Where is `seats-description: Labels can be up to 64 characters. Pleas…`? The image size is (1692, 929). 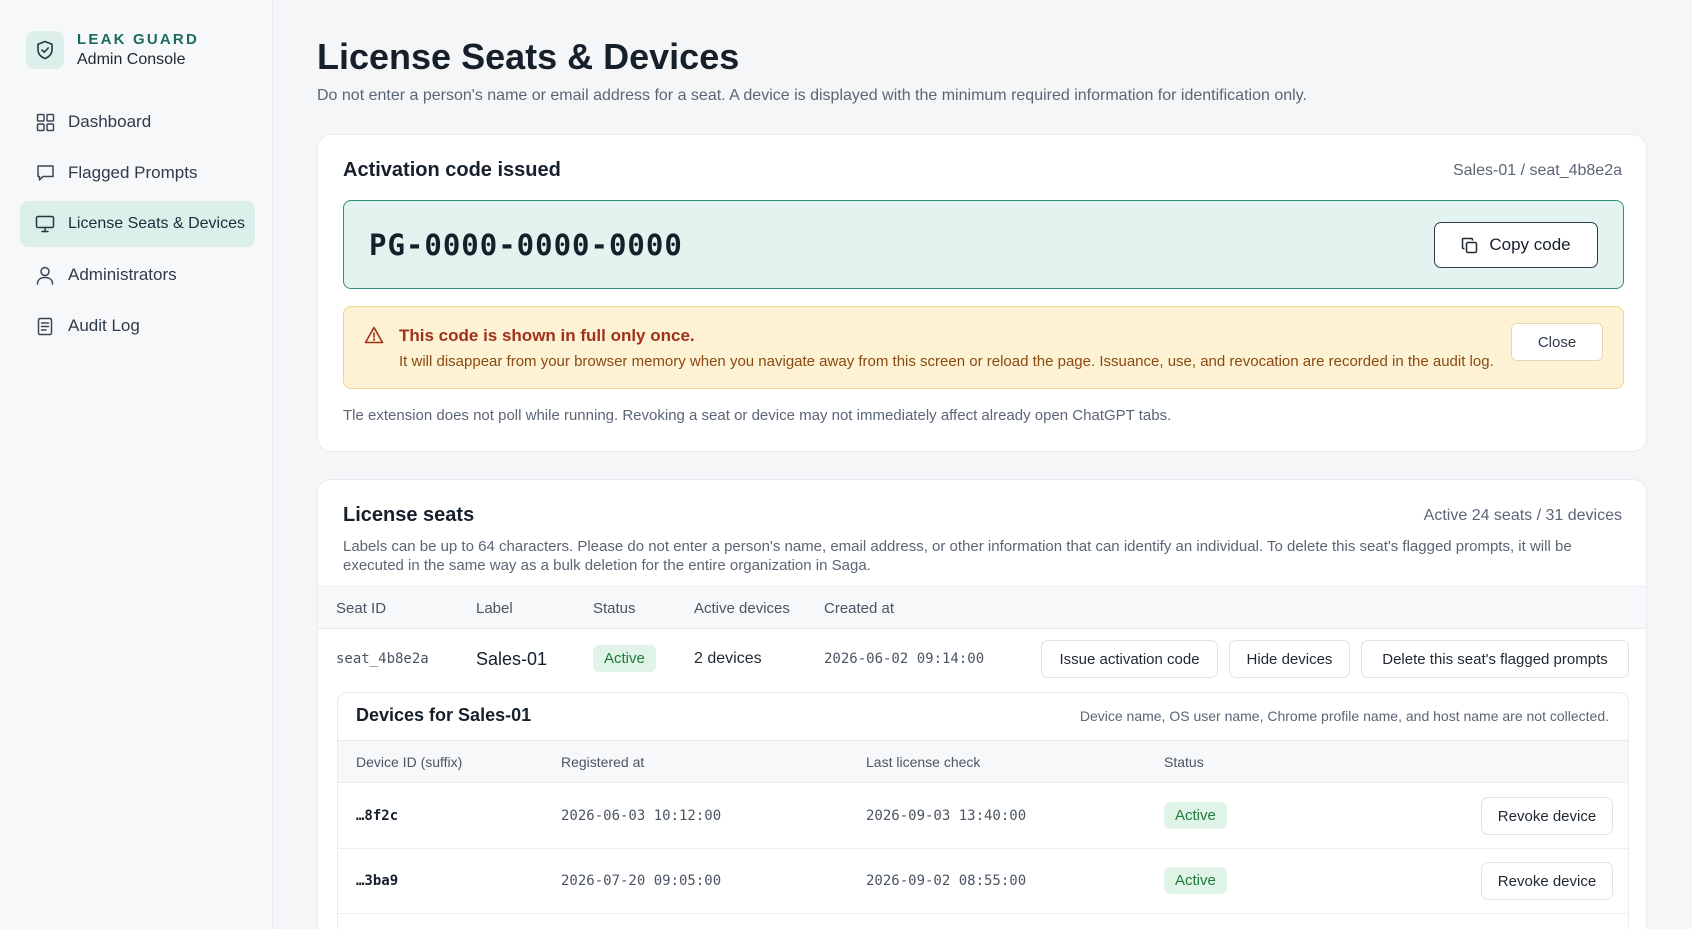 seats-description: Labels can be up to 64 characters. Pleas… is located at coordinates (957, 556).